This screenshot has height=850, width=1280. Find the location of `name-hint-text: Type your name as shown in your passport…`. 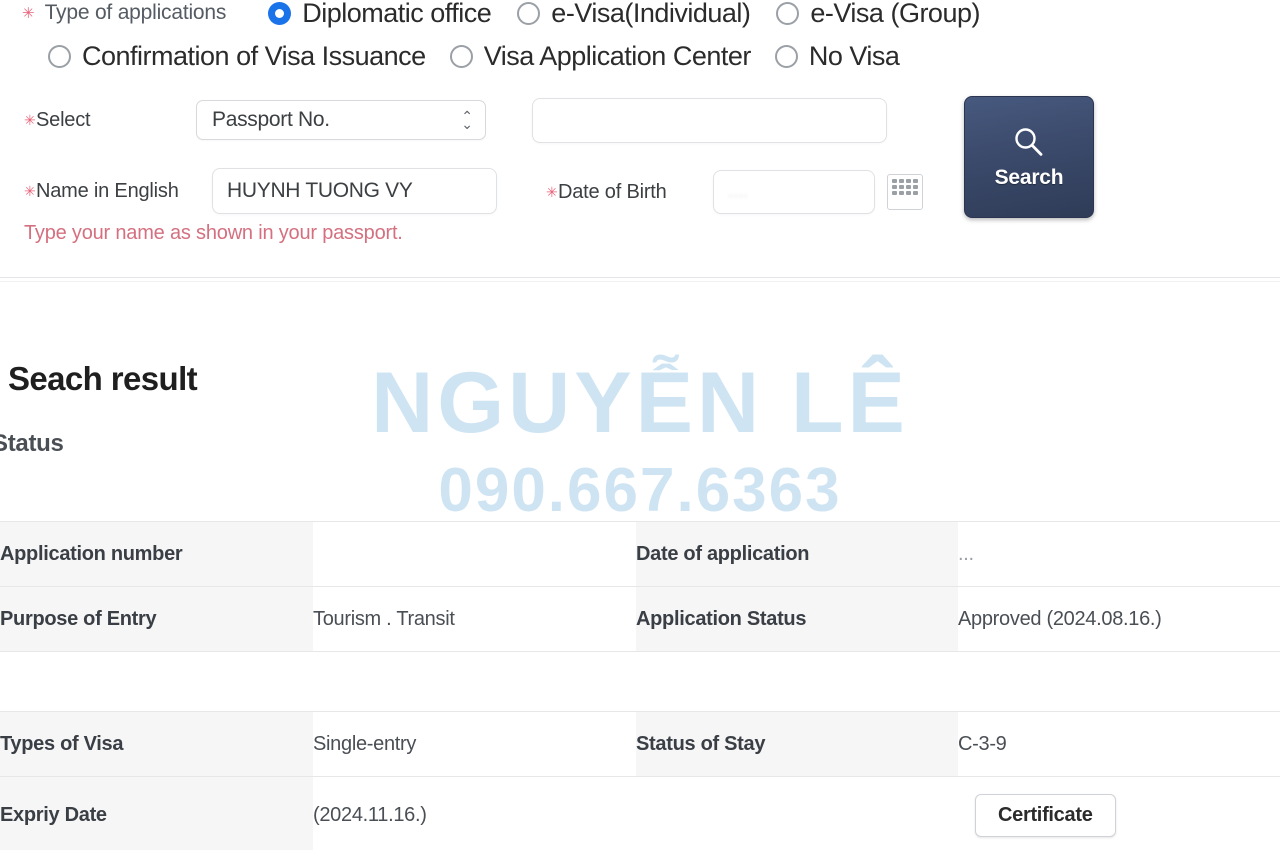

name-hint-text: Type your name as shown in your passport… is located at coordinates (213, 233).